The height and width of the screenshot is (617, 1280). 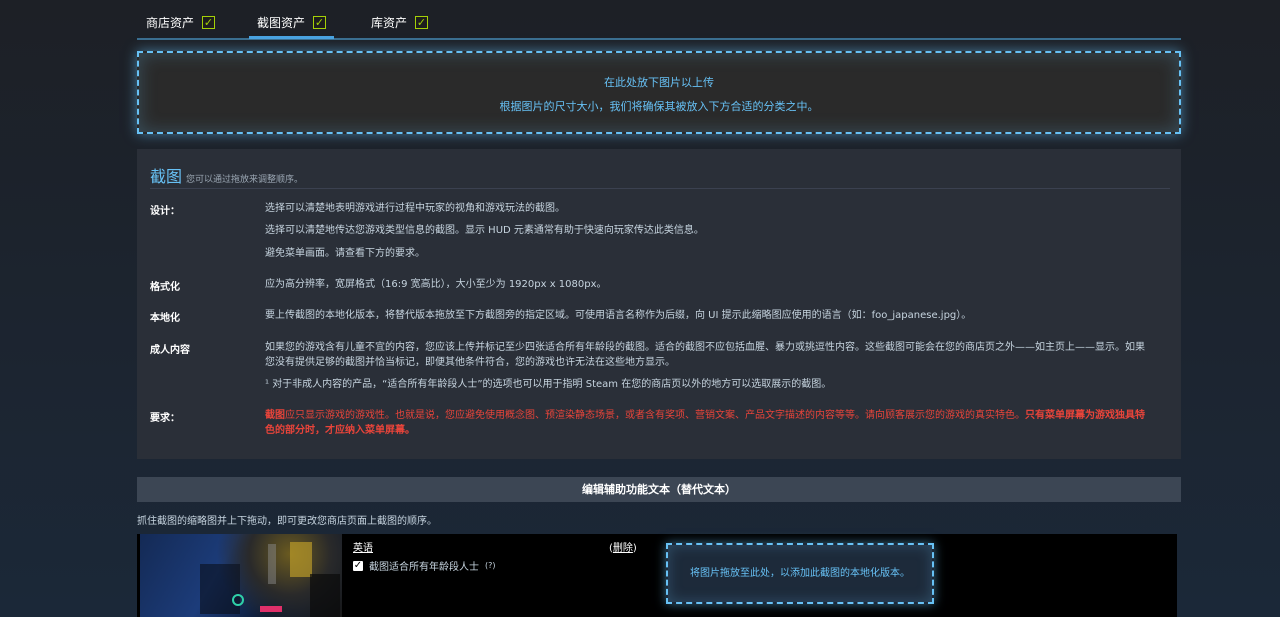 I want to click on help-link: (?), so click(x=490, y=565).